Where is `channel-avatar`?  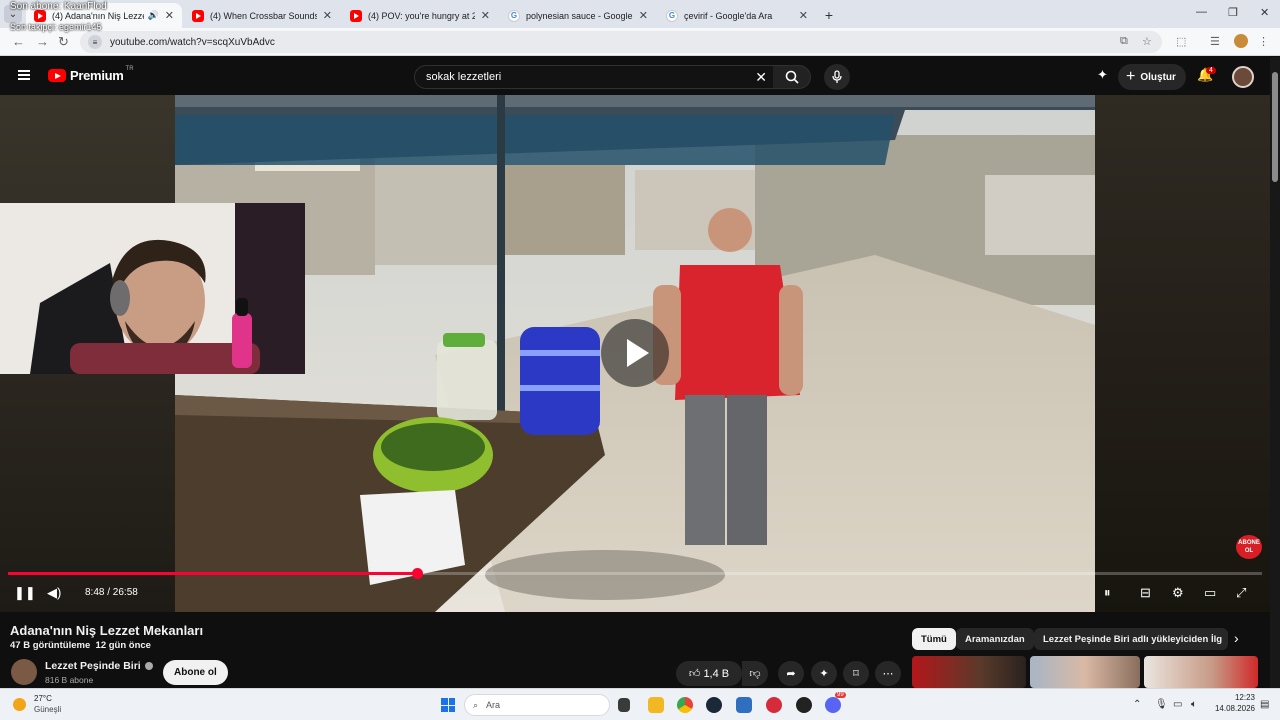 channel-avatar is located at coordinates (24, 672).